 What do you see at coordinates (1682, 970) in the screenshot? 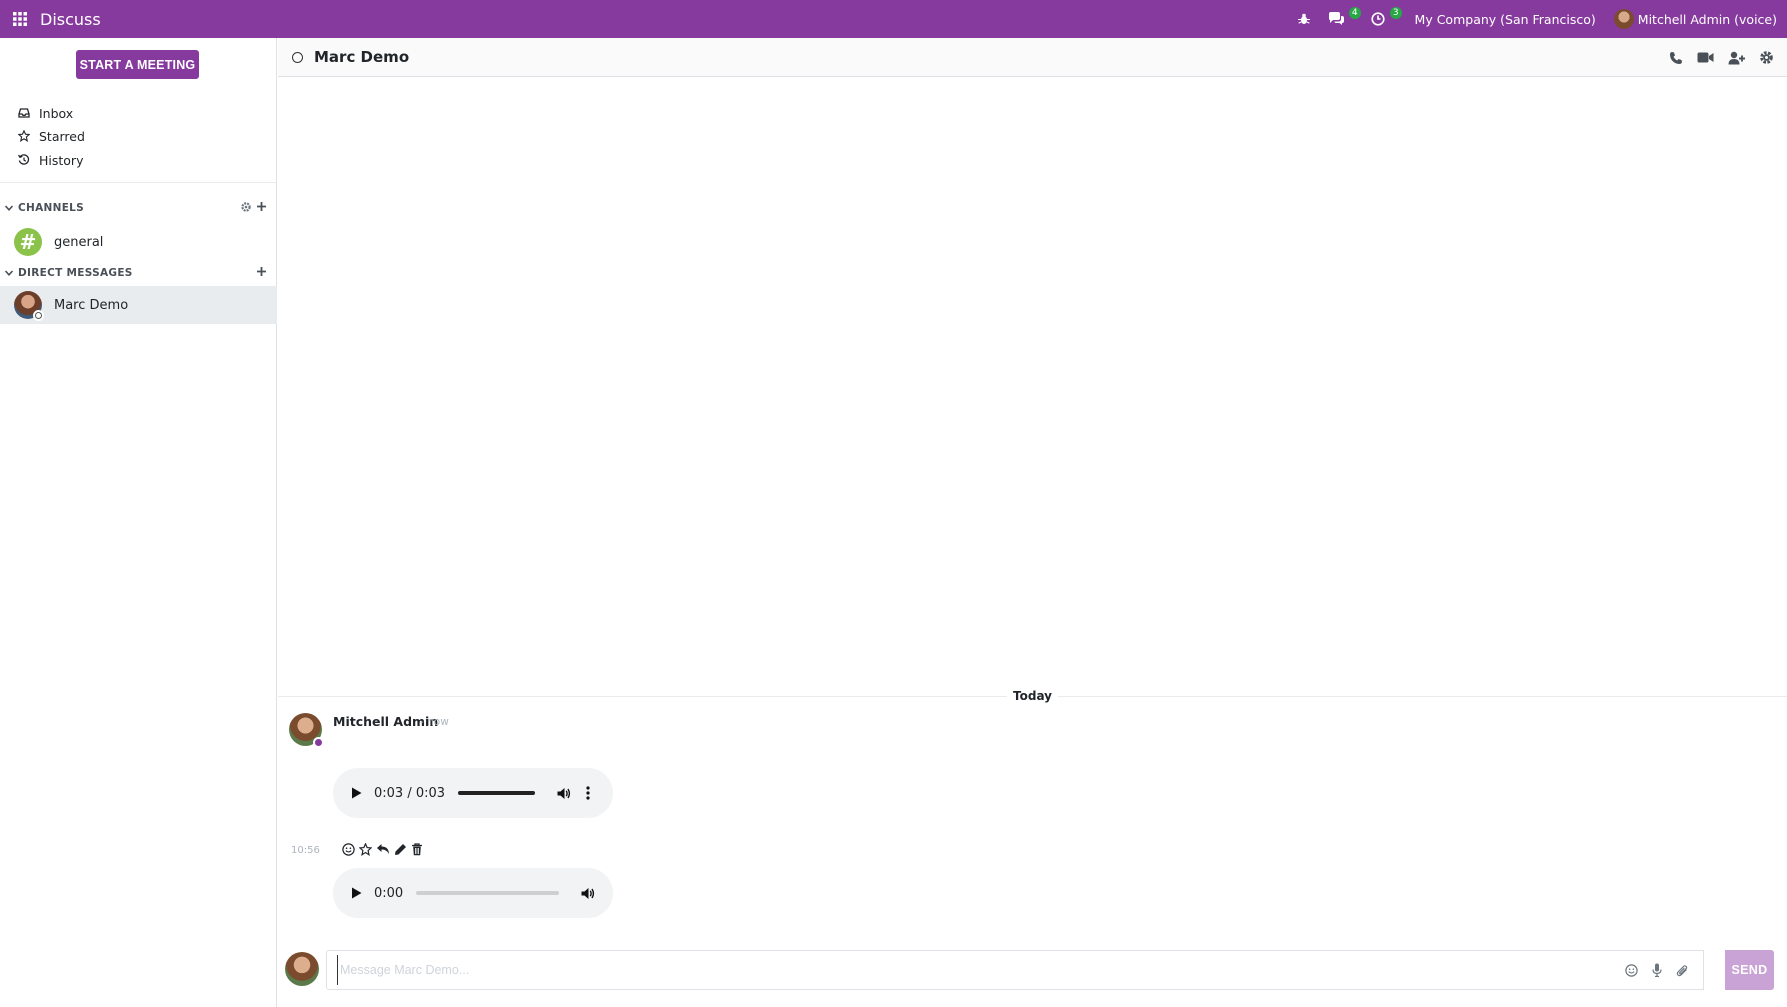
I see `paperclip-icon` at bounding box center [1682, 970].